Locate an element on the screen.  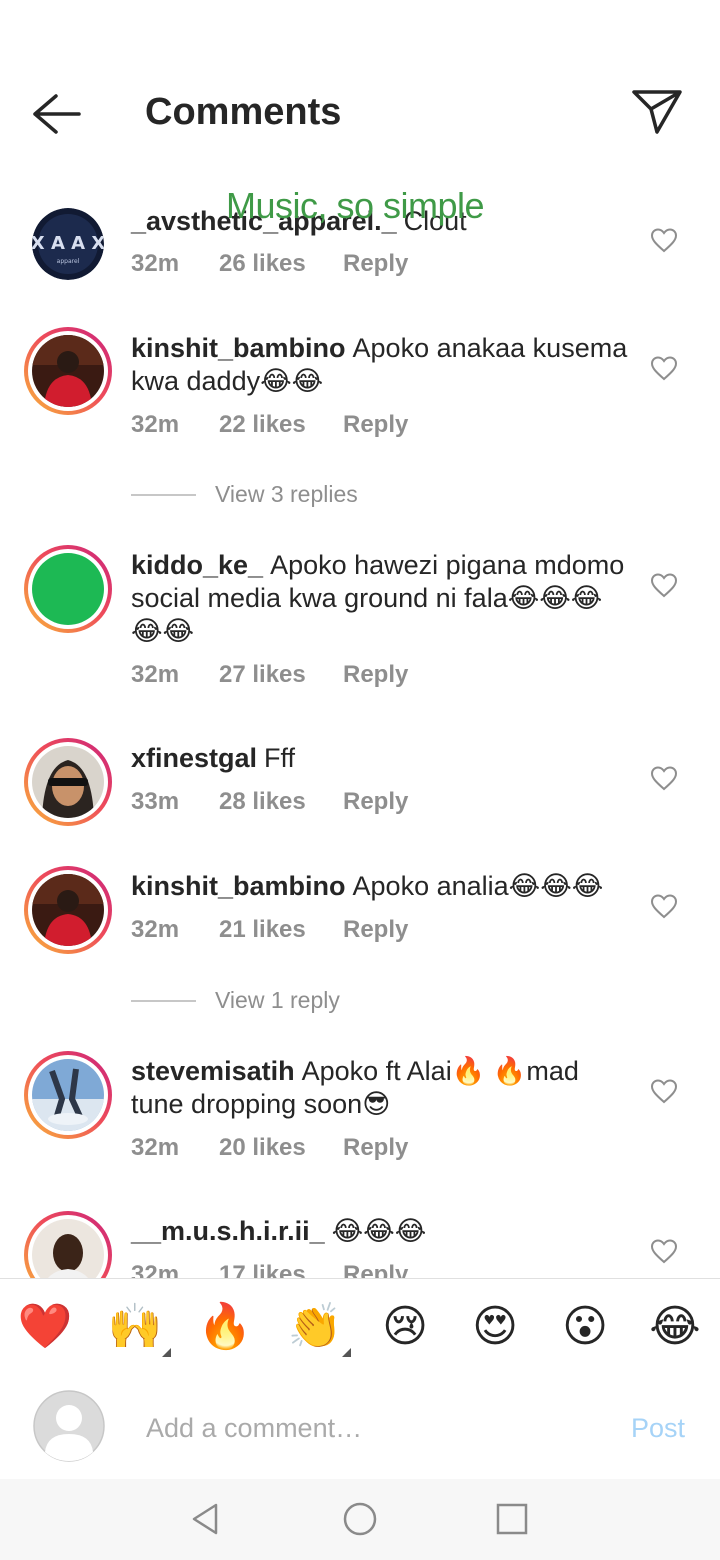
emoji-raising-hands-button: 🙌 is located at coordinates (138, 1328).